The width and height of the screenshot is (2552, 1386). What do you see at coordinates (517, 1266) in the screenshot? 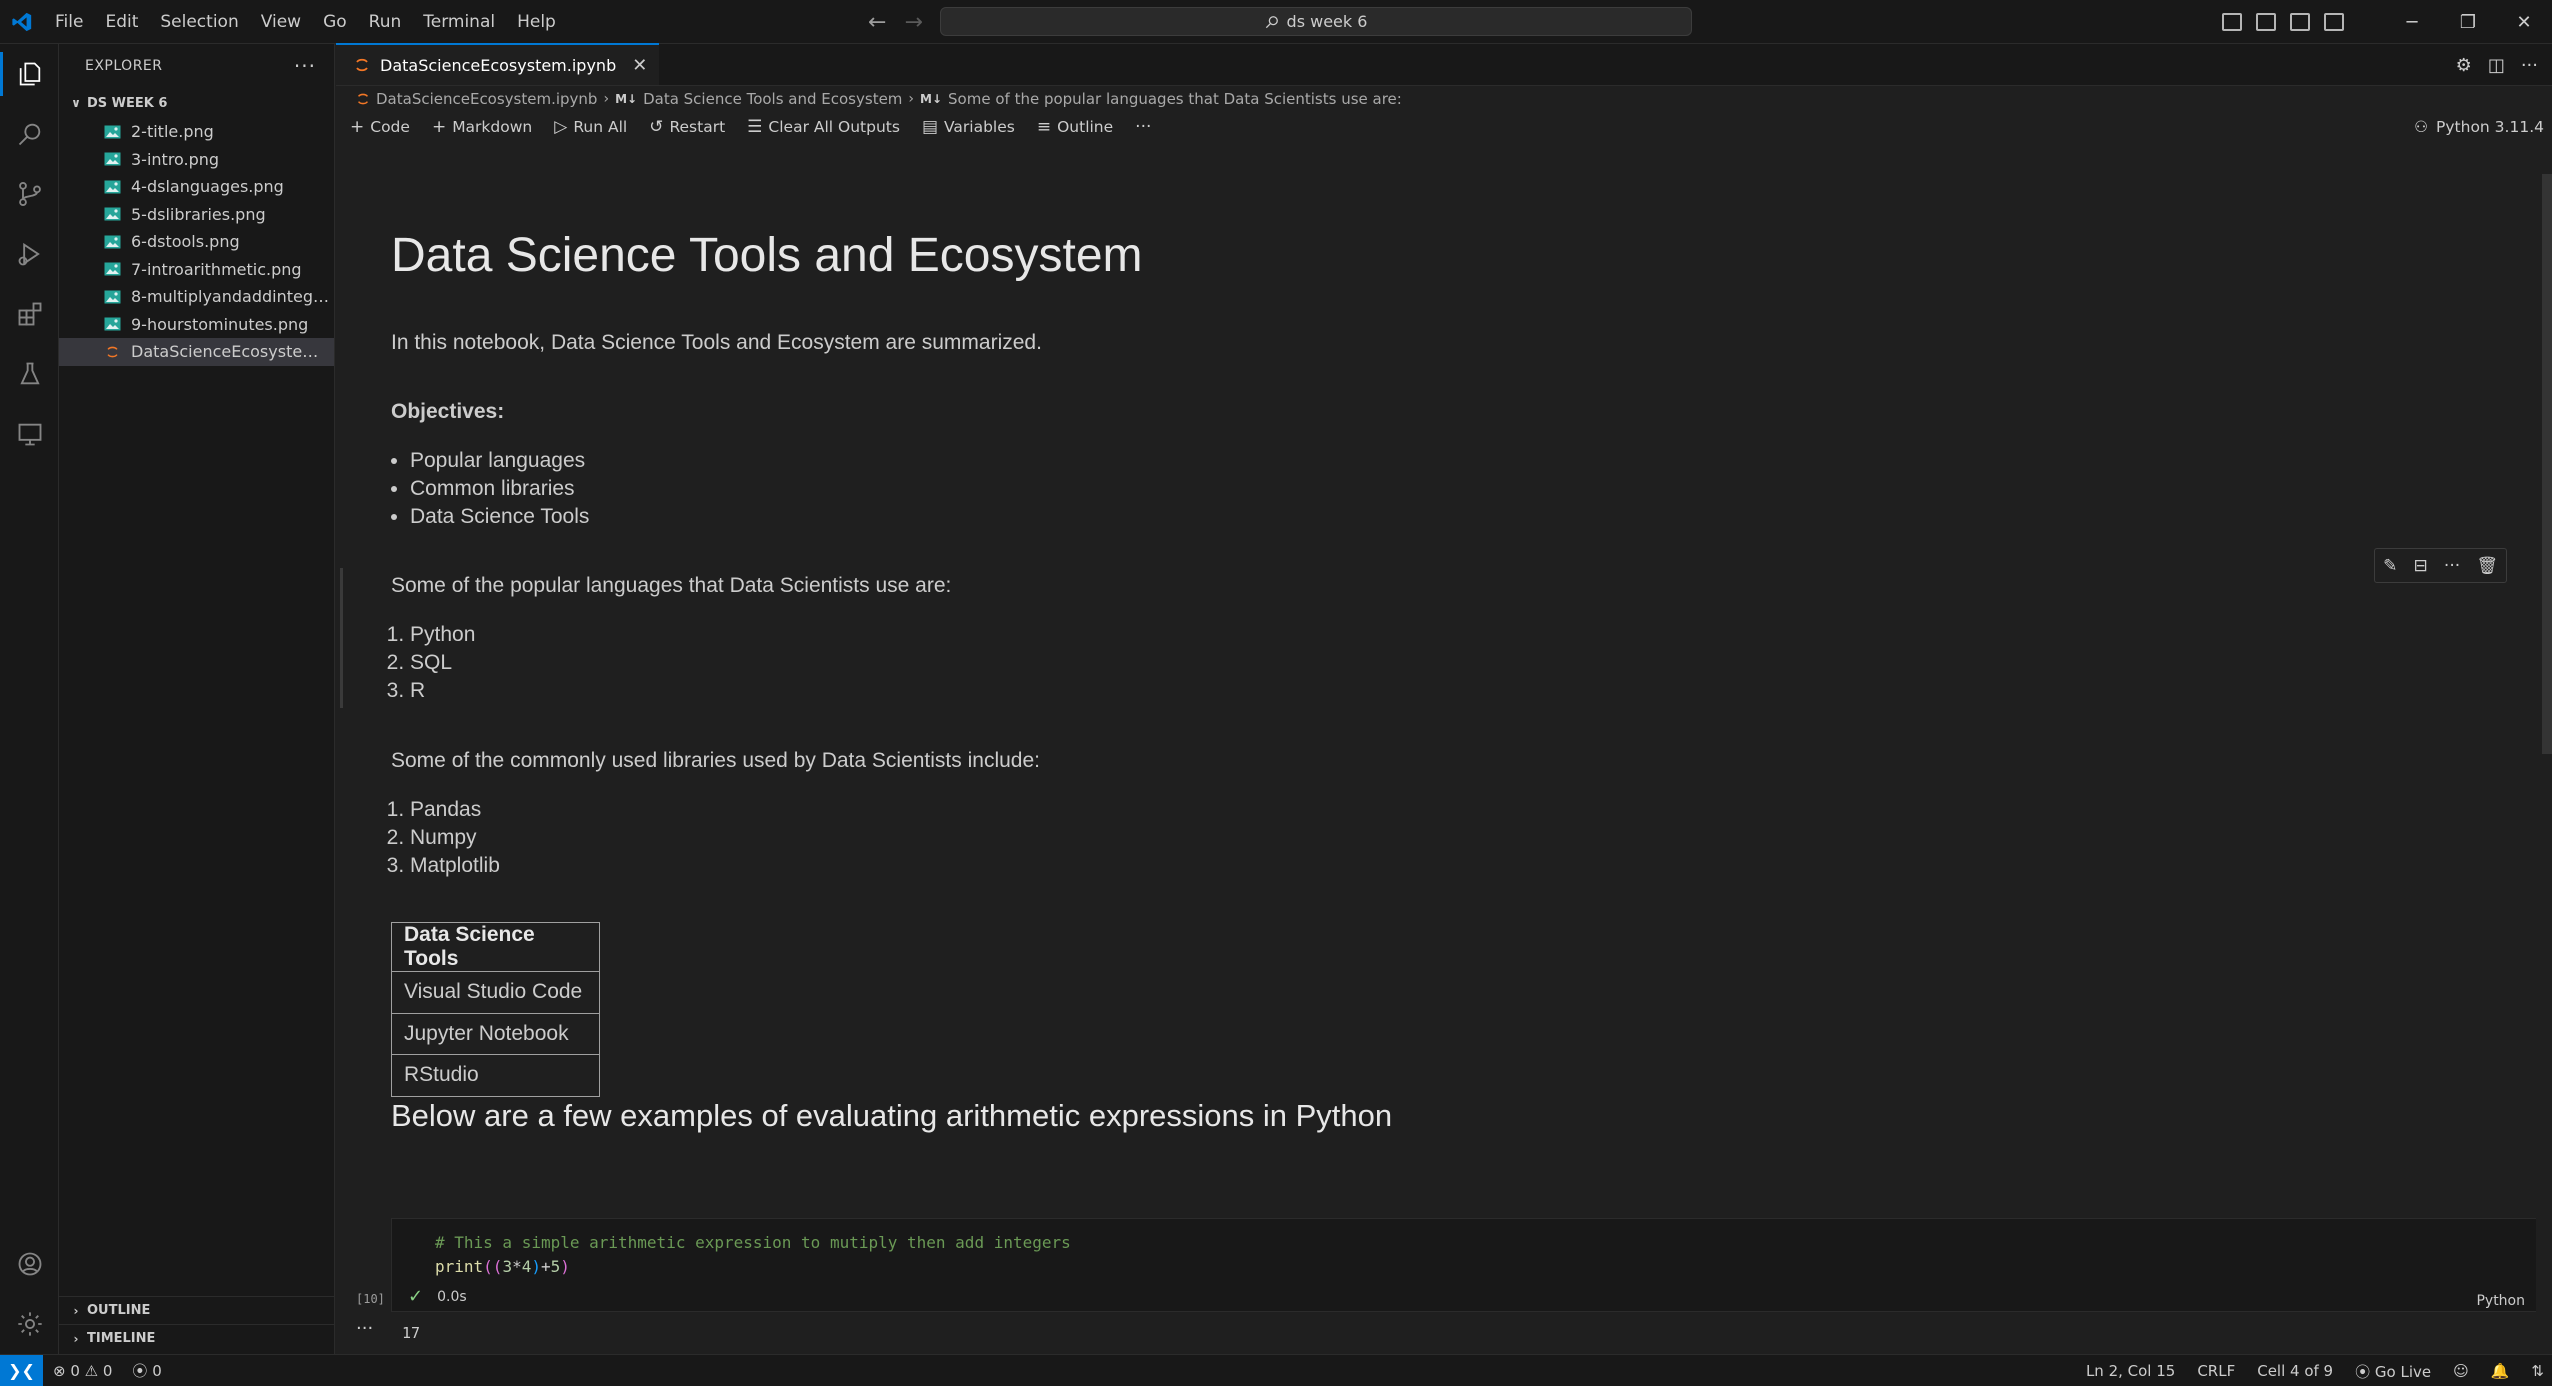
I see `code-operator: *` at bounding box center [517, 1266].